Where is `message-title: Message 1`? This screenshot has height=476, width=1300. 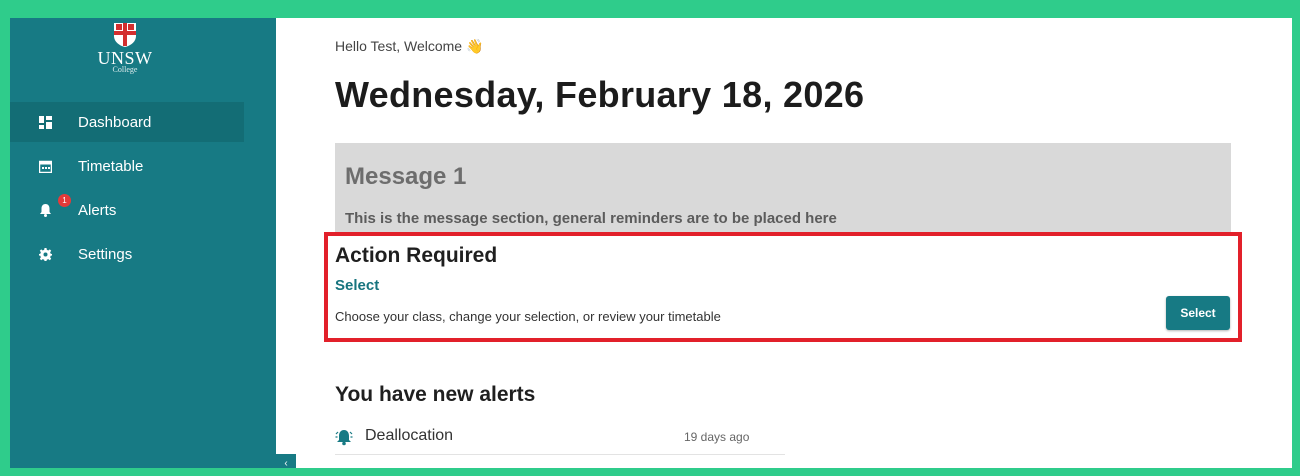 message-title: Message 1 is located at coordinates (406, 176).